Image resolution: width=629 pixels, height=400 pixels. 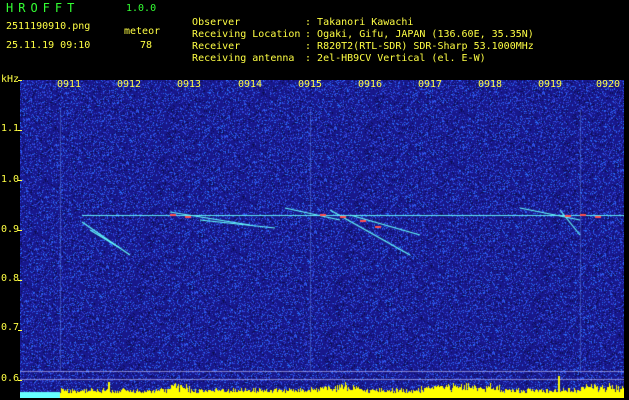 What do you see at coordinates (10, 378) in the screenshot?
I see `y-tick-label: 0.6` at bounding box center [10, 378].